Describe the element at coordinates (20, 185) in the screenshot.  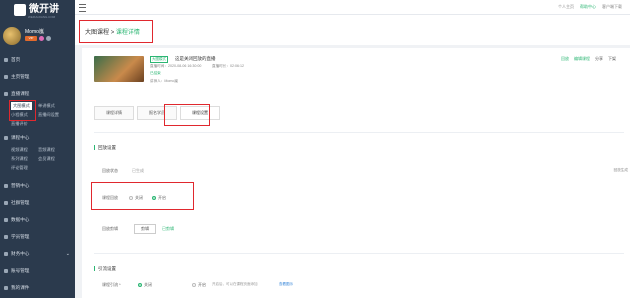
I see `sidebar-item-label: 营销中心` at that location.